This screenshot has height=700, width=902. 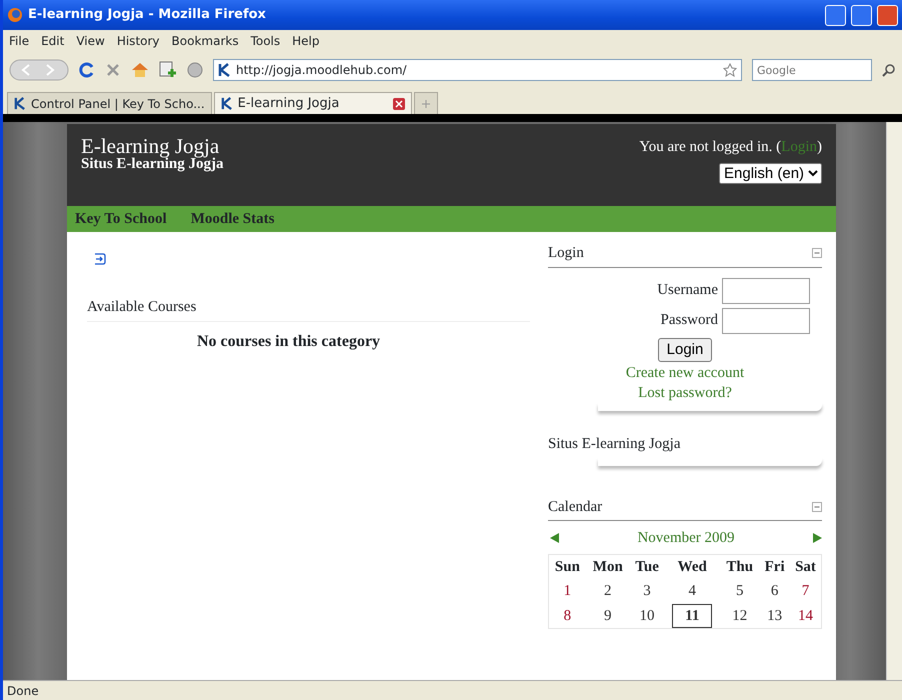 I want to click on login-status: You are not logged in. (Login), so click(x=730, y=147).